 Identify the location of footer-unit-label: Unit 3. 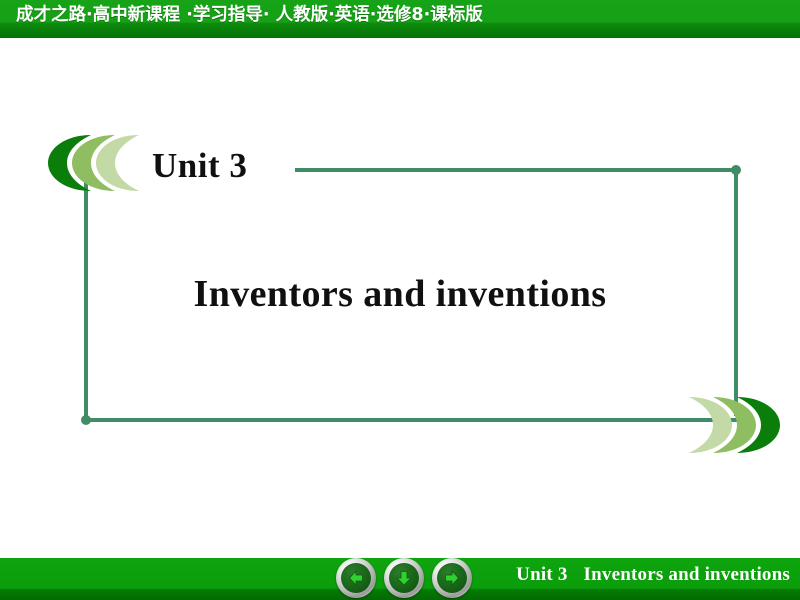
(542, 574).